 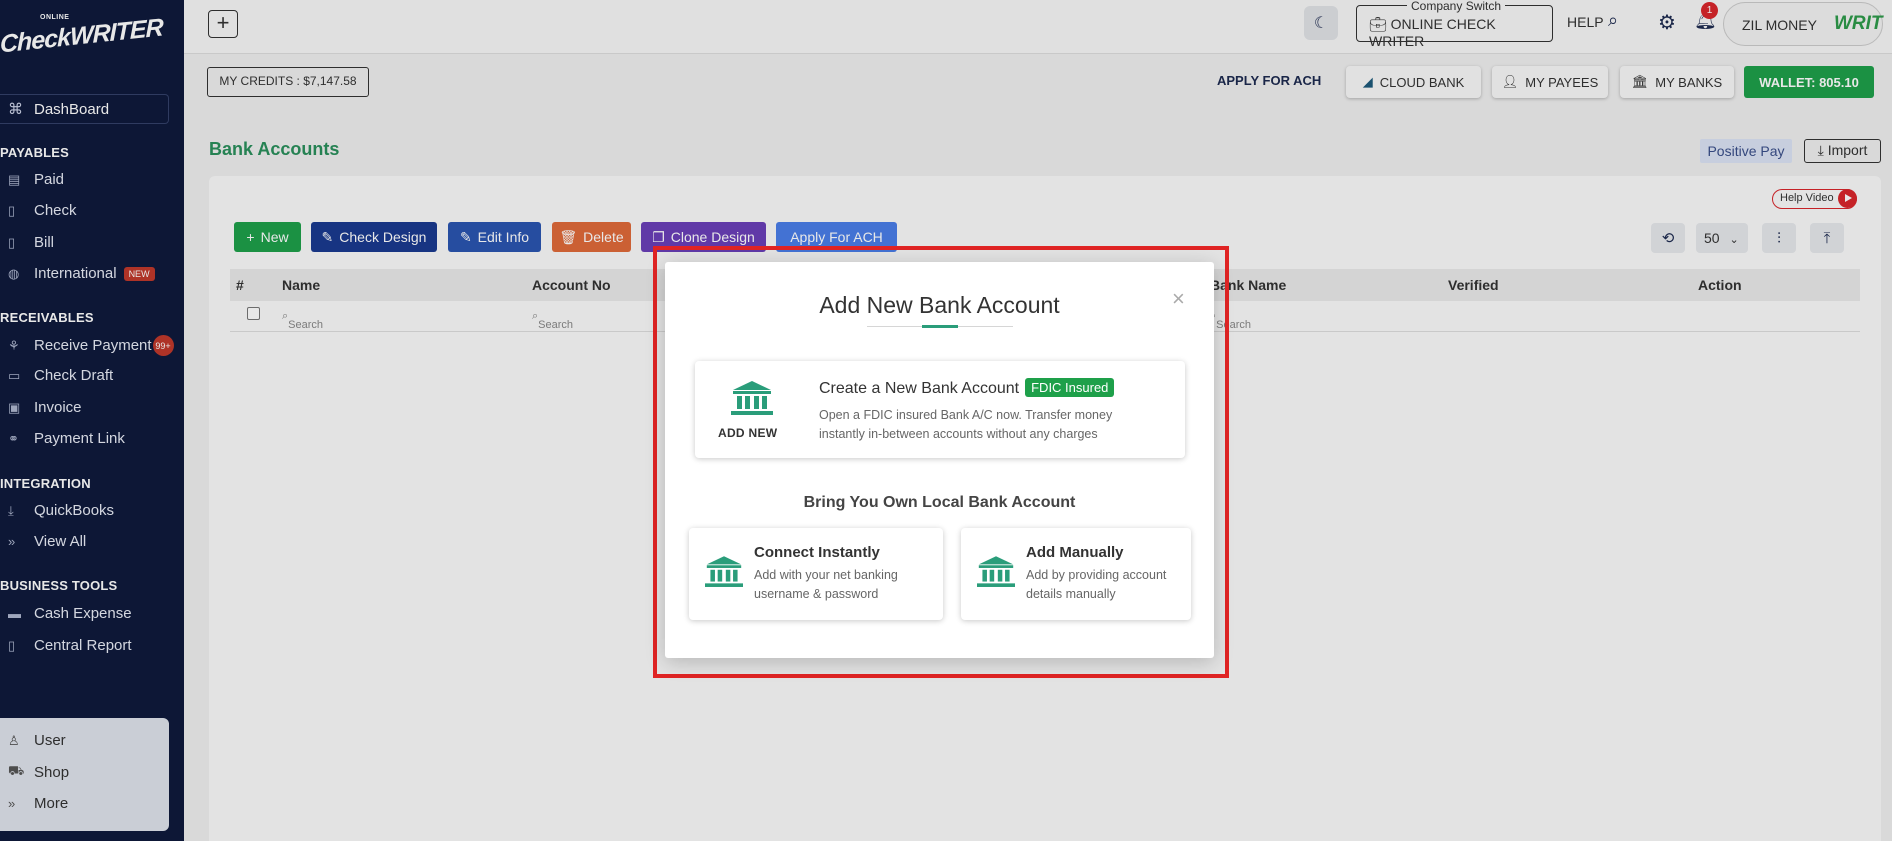 I want to click on fdic-badge: FDIC Insured, so click(x=1070, y=387).